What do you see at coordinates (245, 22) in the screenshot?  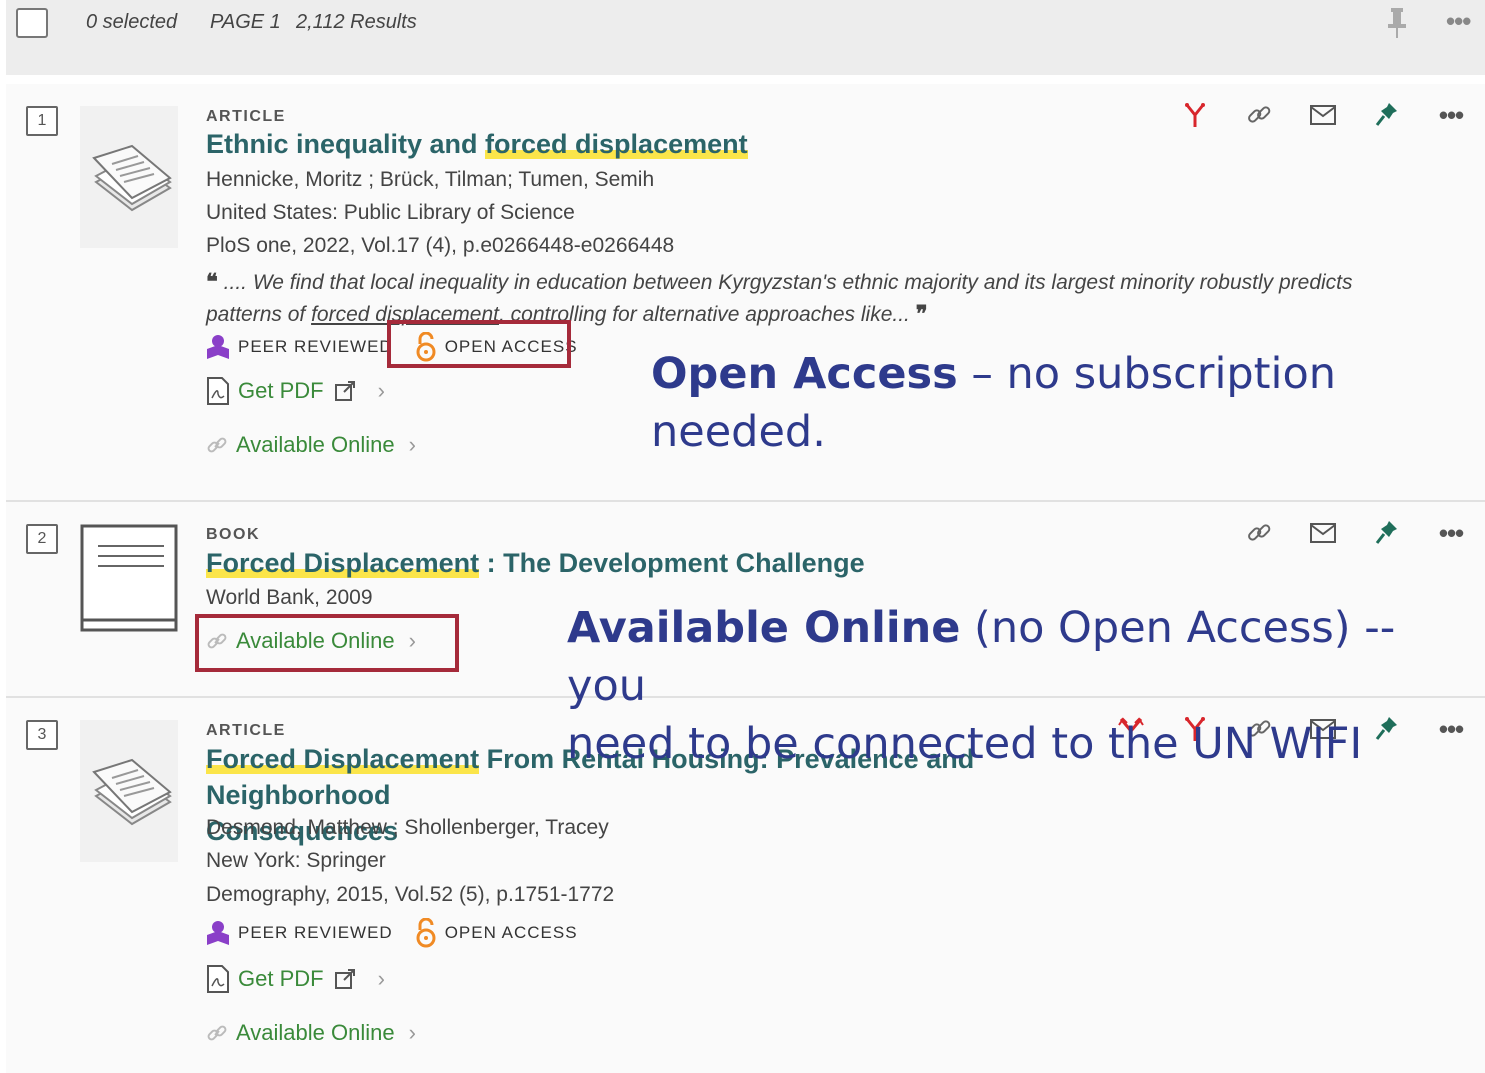 I see `page-indicator: PAGE 1` at bounding box center [245, 22].